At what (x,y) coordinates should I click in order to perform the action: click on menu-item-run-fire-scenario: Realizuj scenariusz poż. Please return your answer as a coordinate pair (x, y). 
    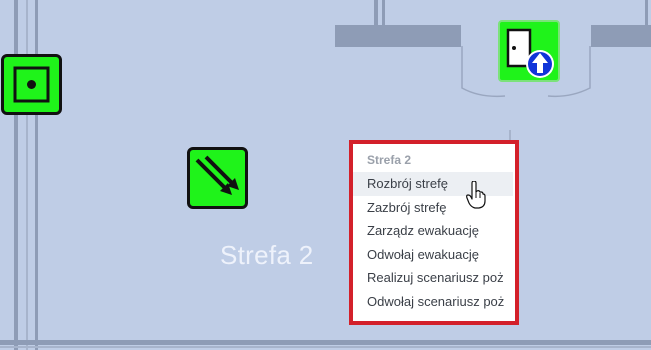
    Looking at the image, I should click on (433, 278).